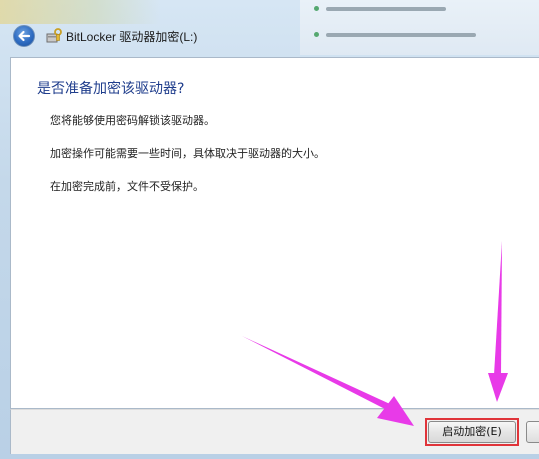 The width and height of the screenshot is (539, 459). Describe the element at coordinates (498, 321) in the screenshot. I see `annotation-arrow-vertical` at that location.